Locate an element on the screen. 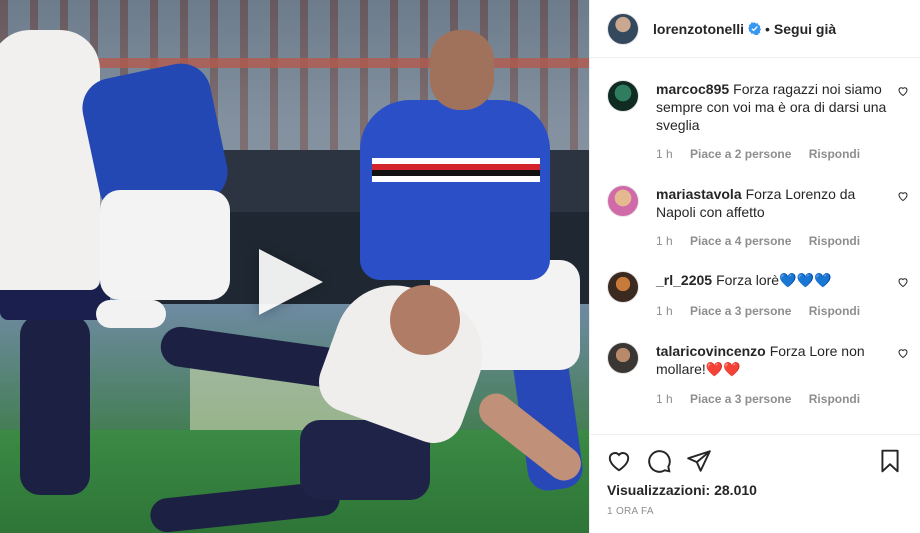  player-boot is located at coordinates (131, 314).